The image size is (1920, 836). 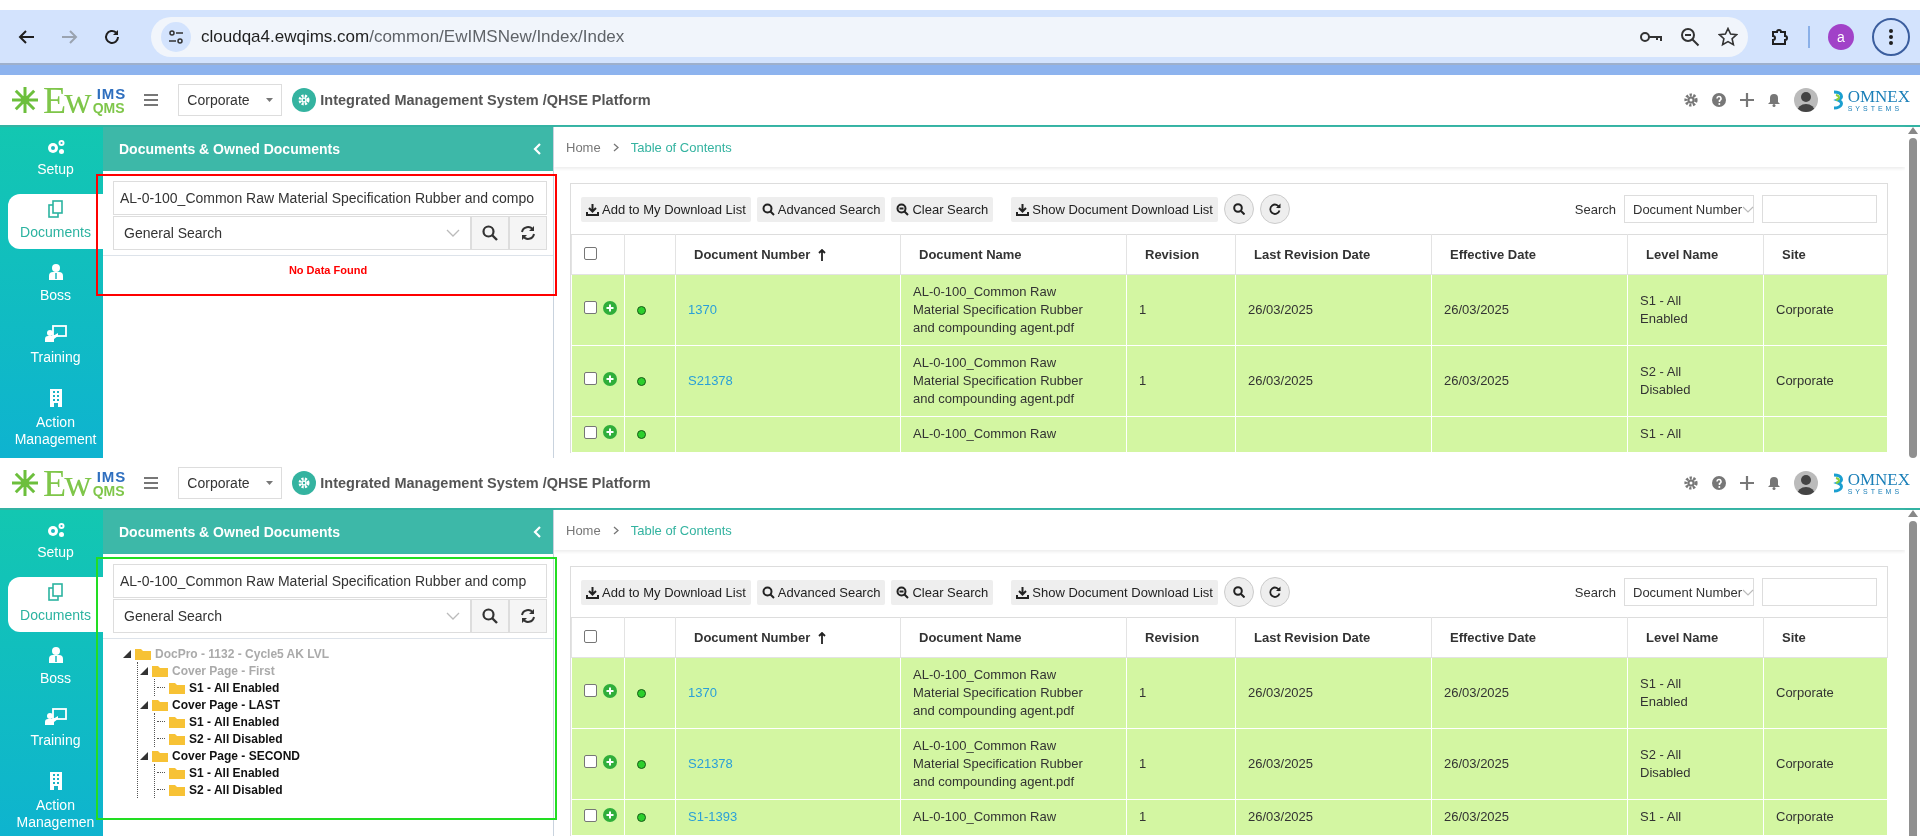 What do you see at coordinates (485, 483) in the screenshot?
I see `platform-title: Integrated Management System /QHSE Platform` at bounding box center [485, 483].